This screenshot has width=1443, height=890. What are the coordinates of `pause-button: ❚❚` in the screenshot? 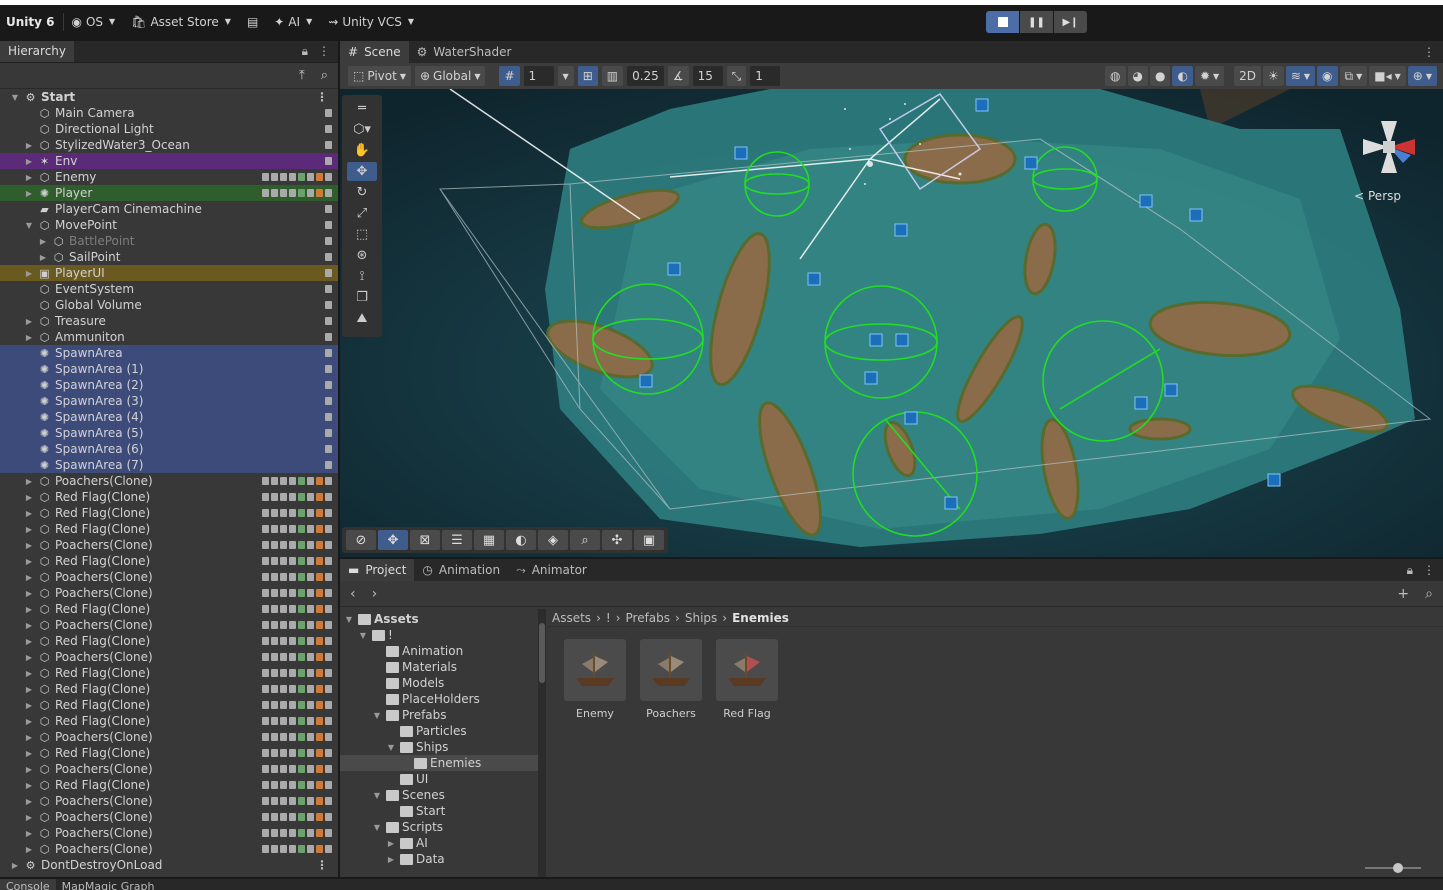 It's located at (1036, 22).